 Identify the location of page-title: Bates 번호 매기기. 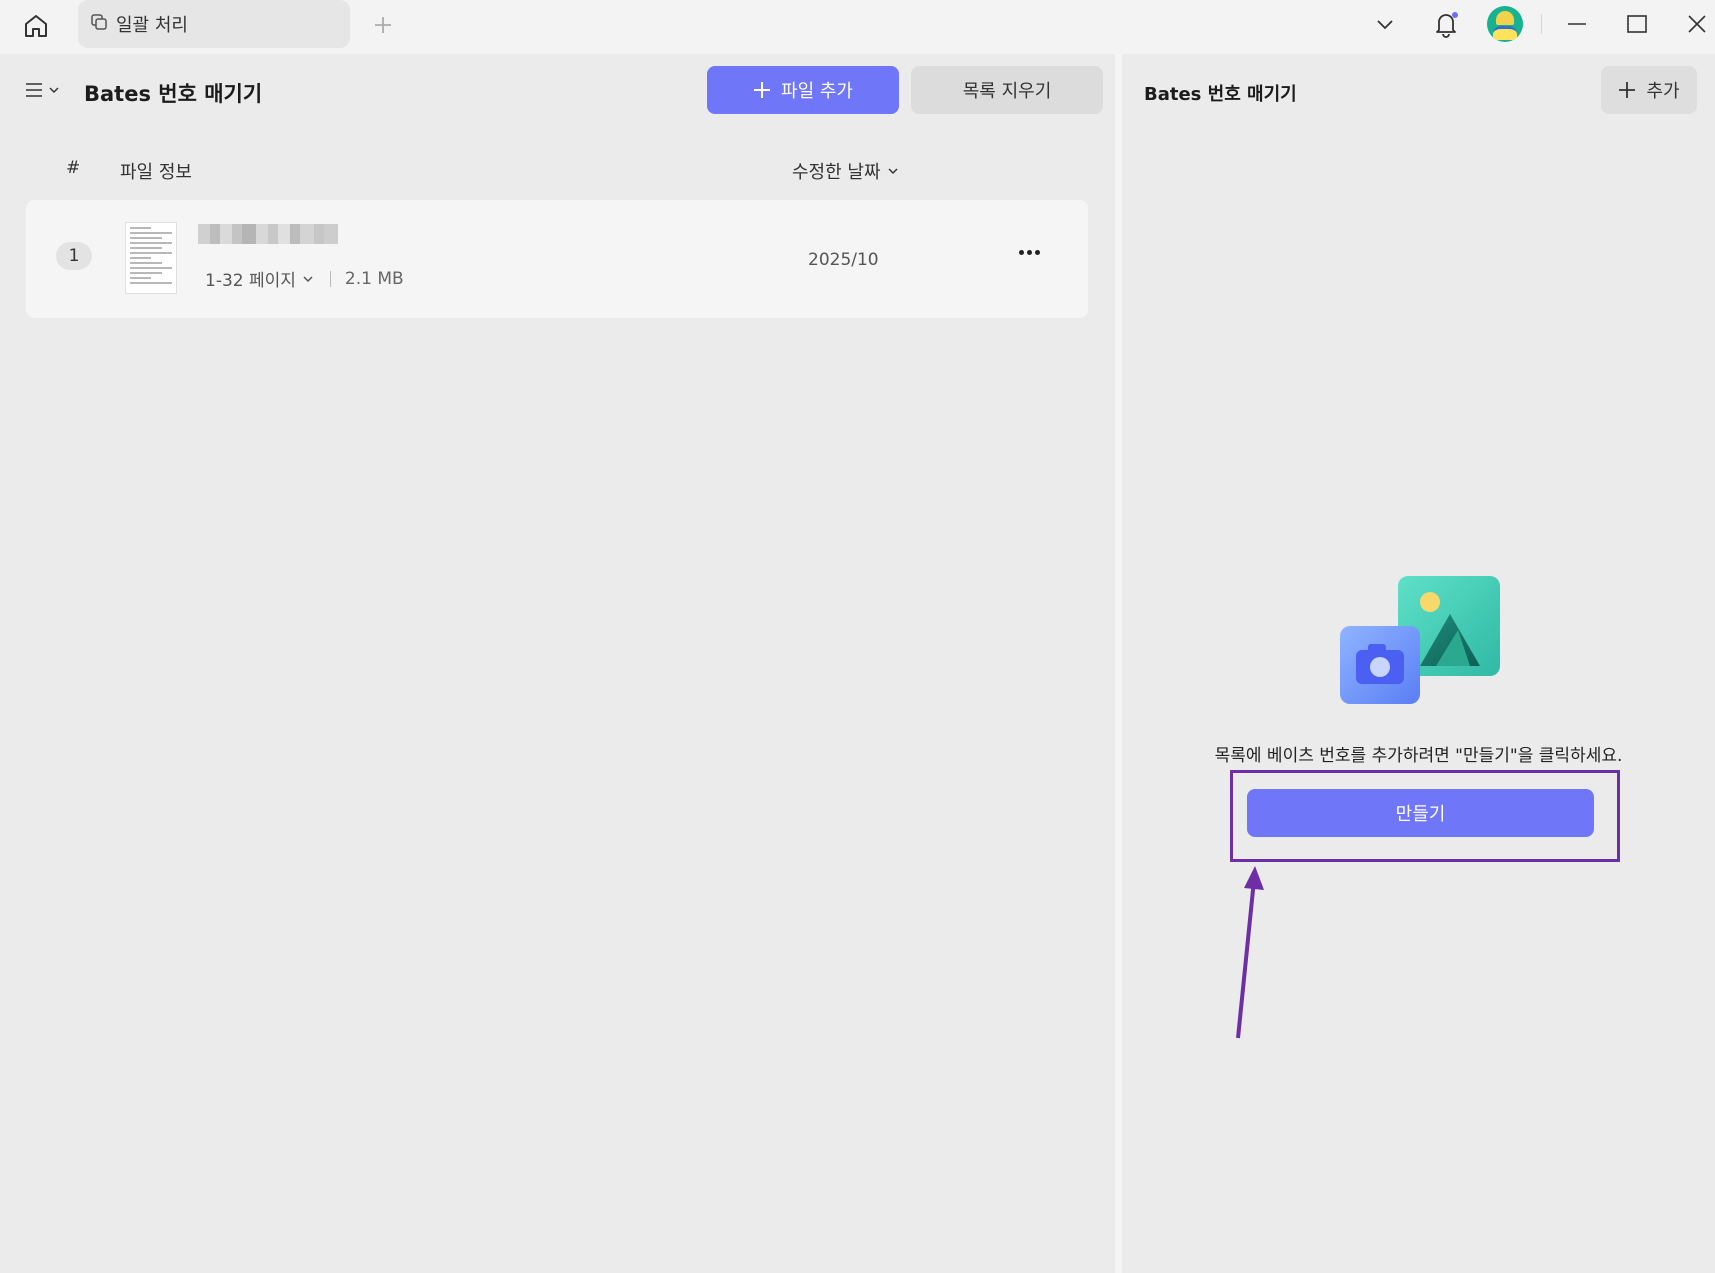
(173, 94).